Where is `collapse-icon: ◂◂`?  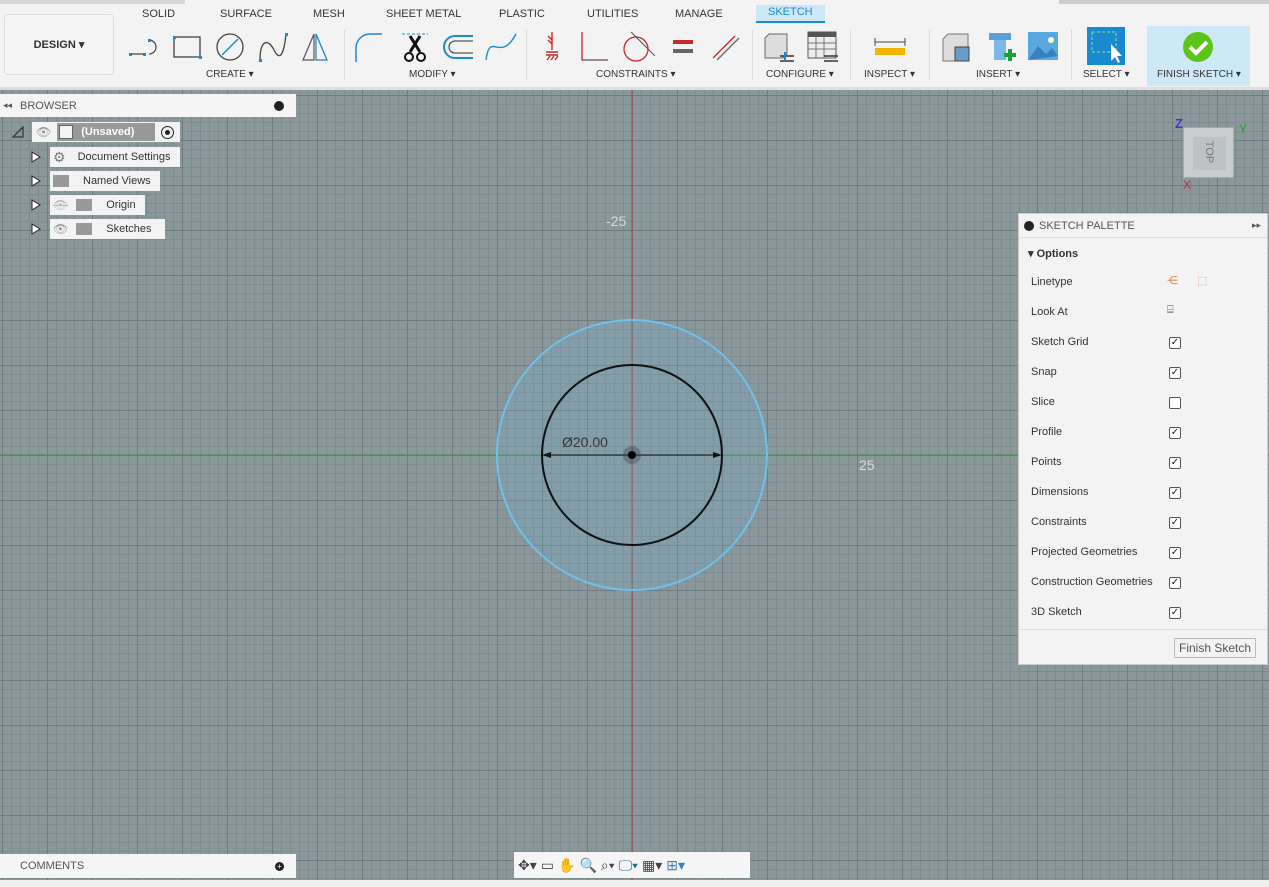 collapse-icon: ◂◂ is located at coordinates (7, 105).